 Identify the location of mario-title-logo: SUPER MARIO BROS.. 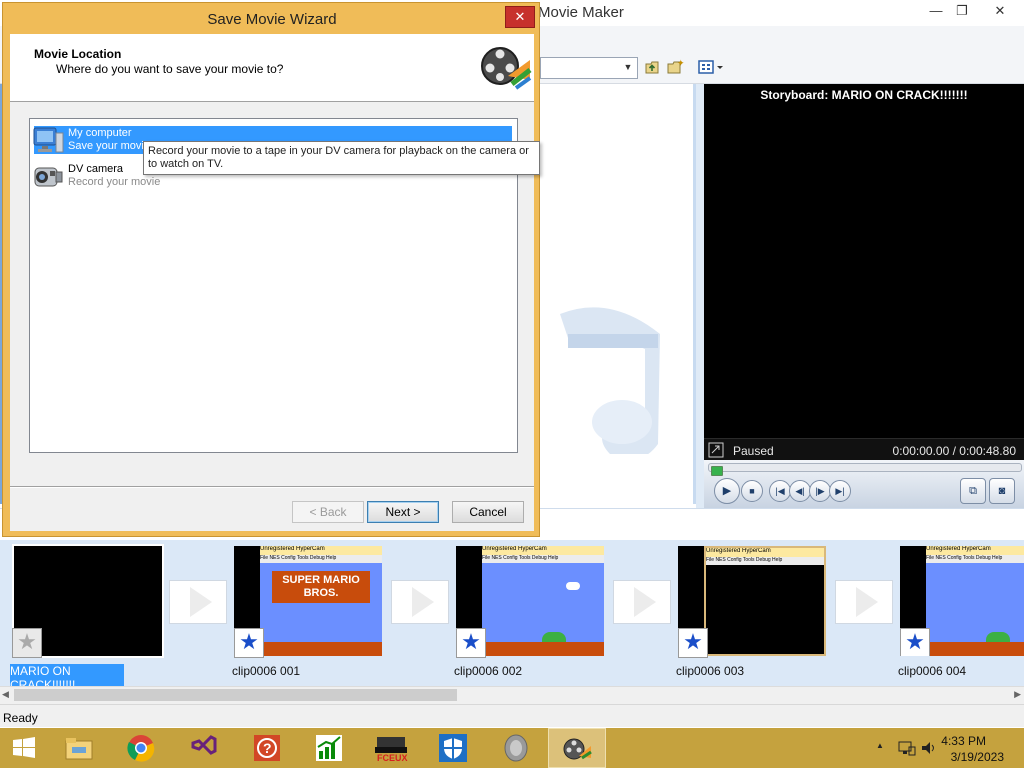
(321, 587).